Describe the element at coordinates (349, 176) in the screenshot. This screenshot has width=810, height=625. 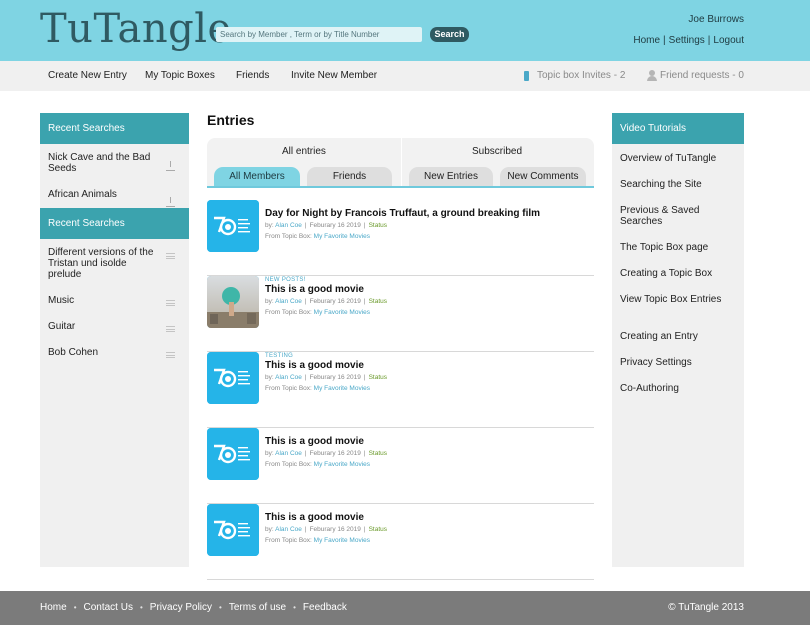
I see `tab-friends: Friends` at that location.